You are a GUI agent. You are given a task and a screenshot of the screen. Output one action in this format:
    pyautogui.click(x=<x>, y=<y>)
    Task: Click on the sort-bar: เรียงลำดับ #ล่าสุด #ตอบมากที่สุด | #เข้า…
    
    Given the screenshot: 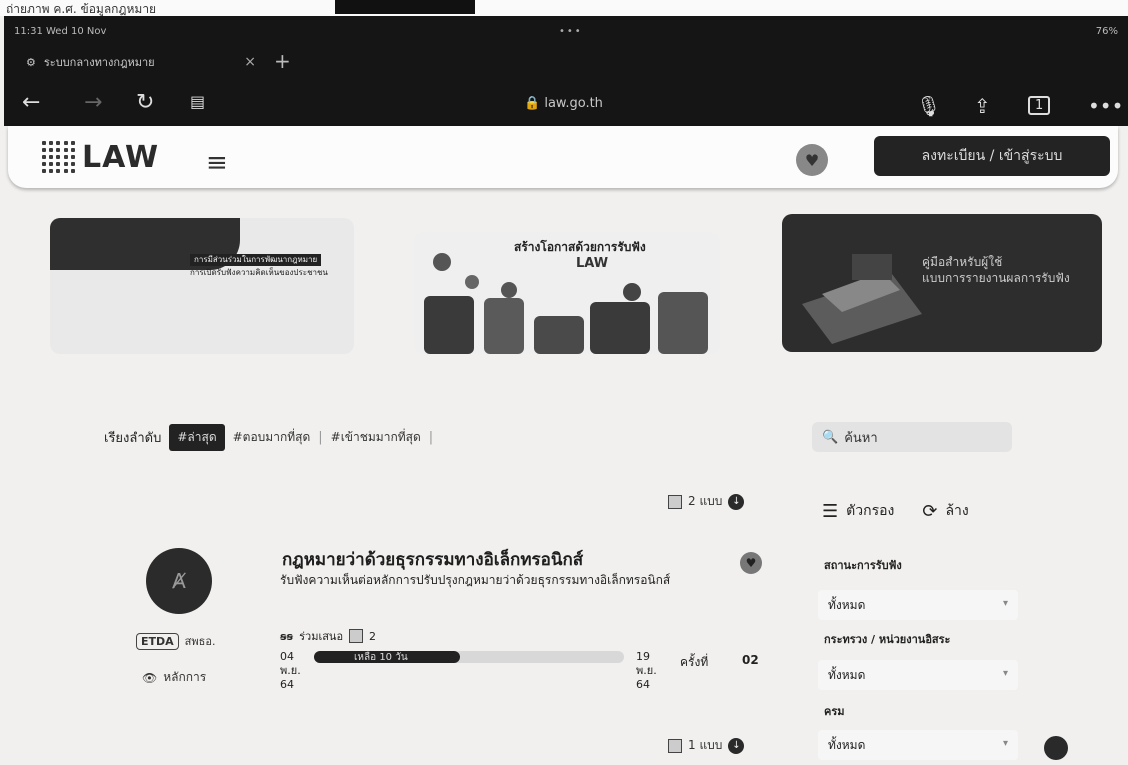 What is the action you would take?
    pyautogui.click(x=268, y=437)
    